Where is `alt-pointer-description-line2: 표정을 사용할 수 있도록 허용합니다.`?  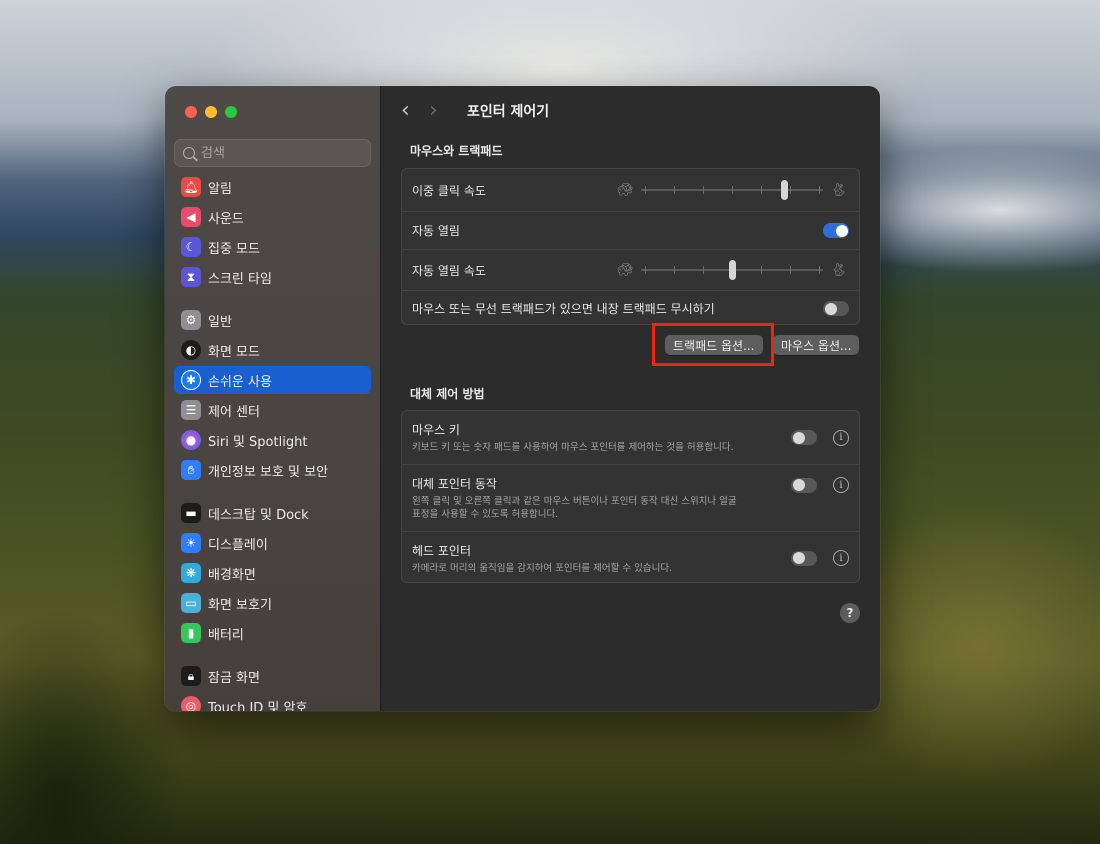 alt-pointer-description-line2: 표정을 사용할 수 있도록 허용합니다. is located at coordinates (485, 514).